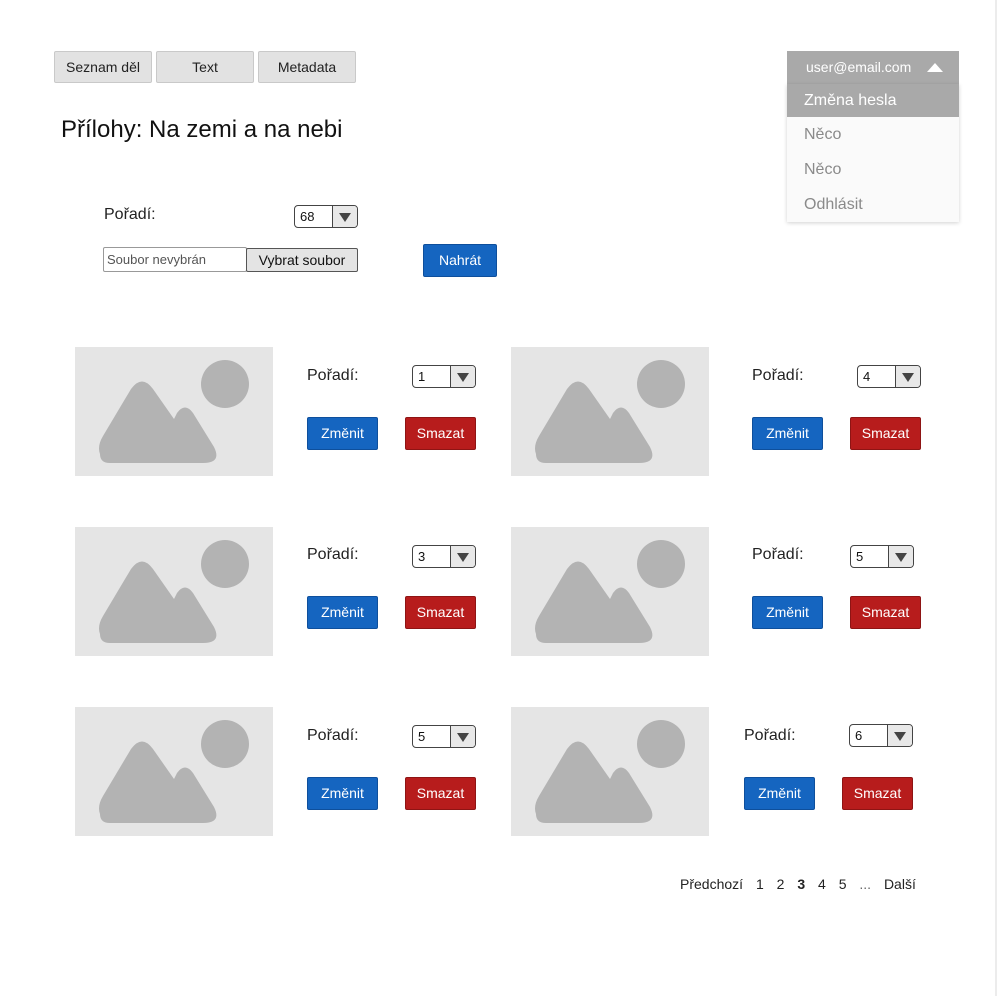 The image size is (997, 996). What do you see at coordinates (867, 376) in the screenshot?
I see `attachment-order-value: 4` at bounding box center [867, 376].